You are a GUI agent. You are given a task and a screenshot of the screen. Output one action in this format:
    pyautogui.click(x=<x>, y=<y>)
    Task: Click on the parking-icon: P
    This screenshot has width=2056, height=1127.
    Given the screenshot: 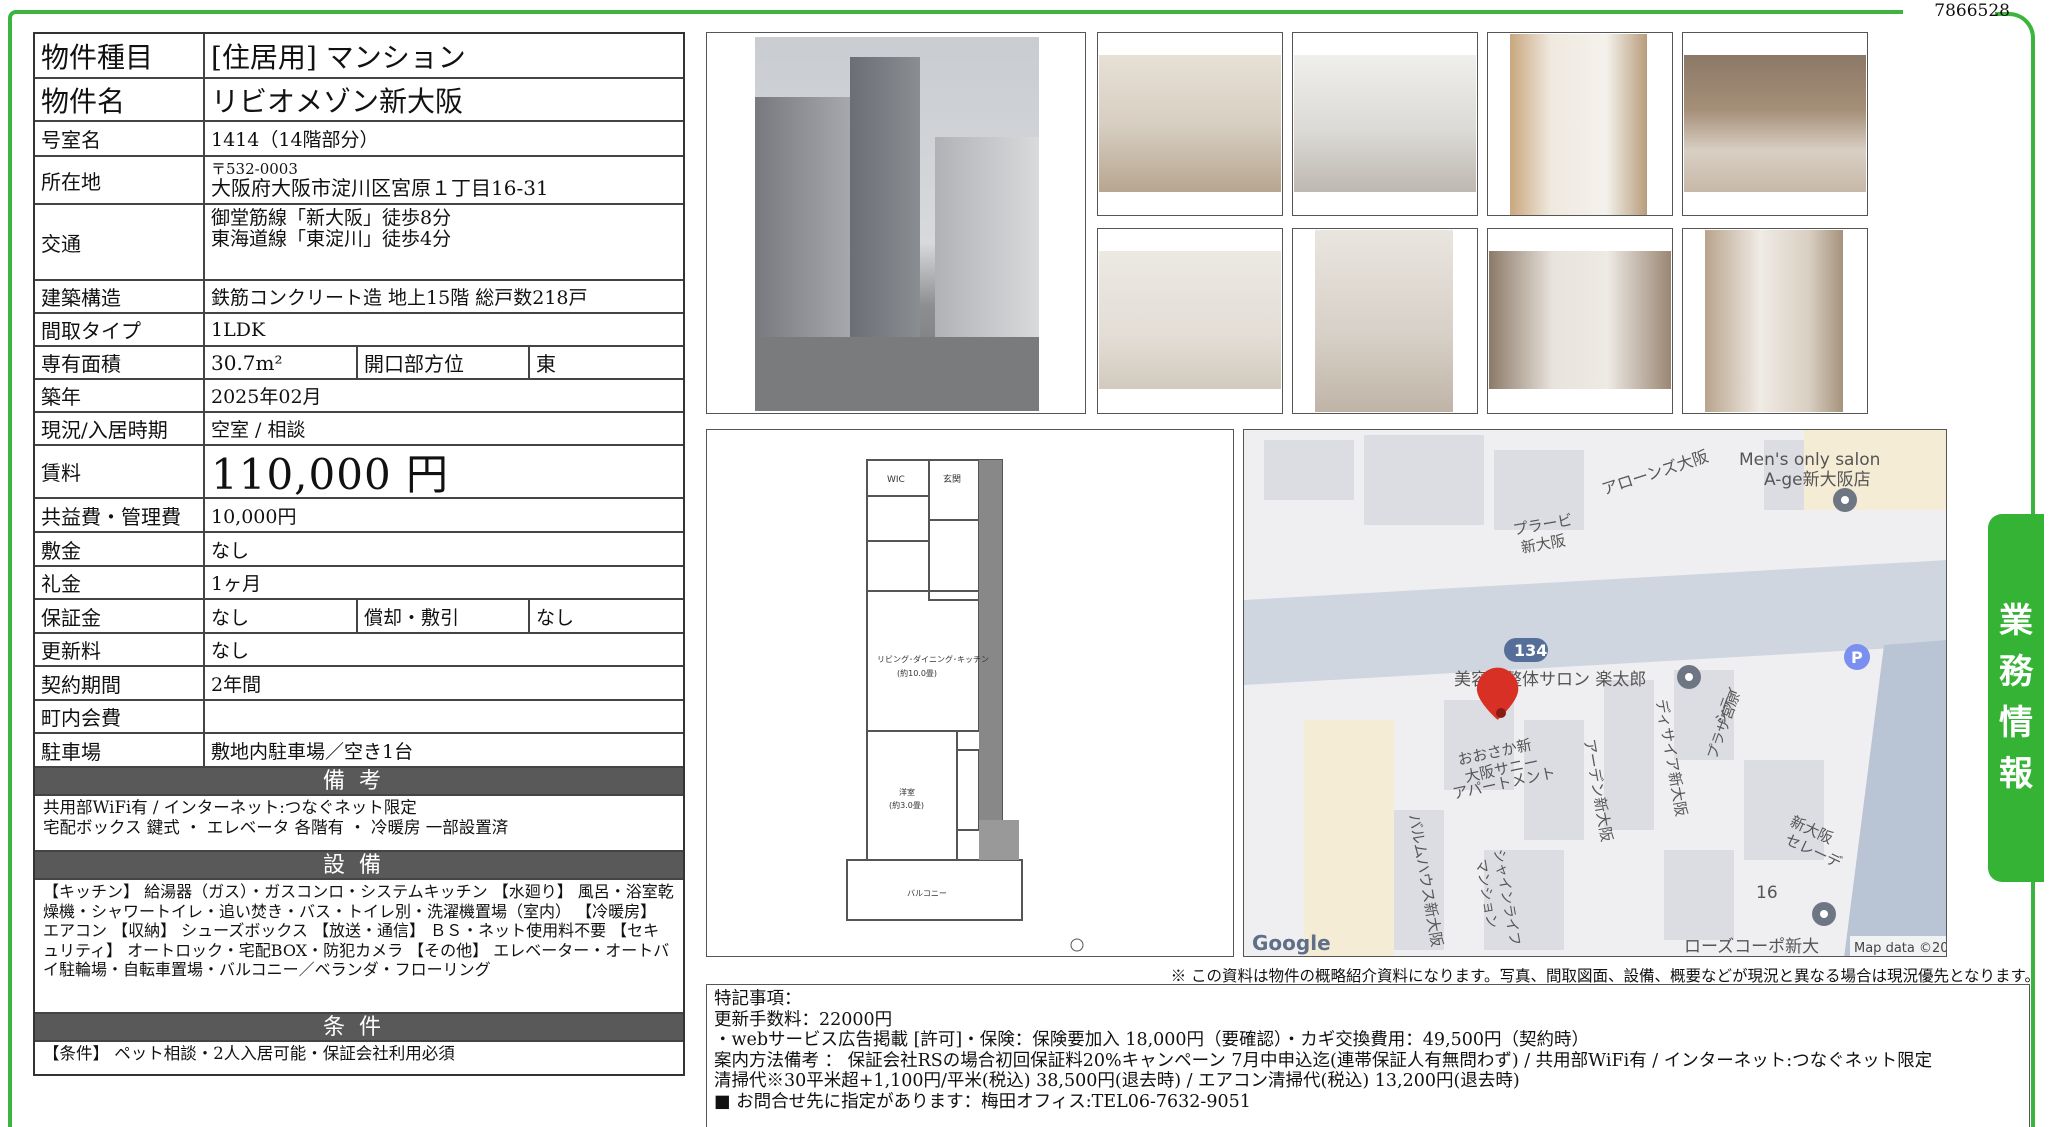 What is the action you would take?
    pyautogui.click(x=1857, y=657)
    